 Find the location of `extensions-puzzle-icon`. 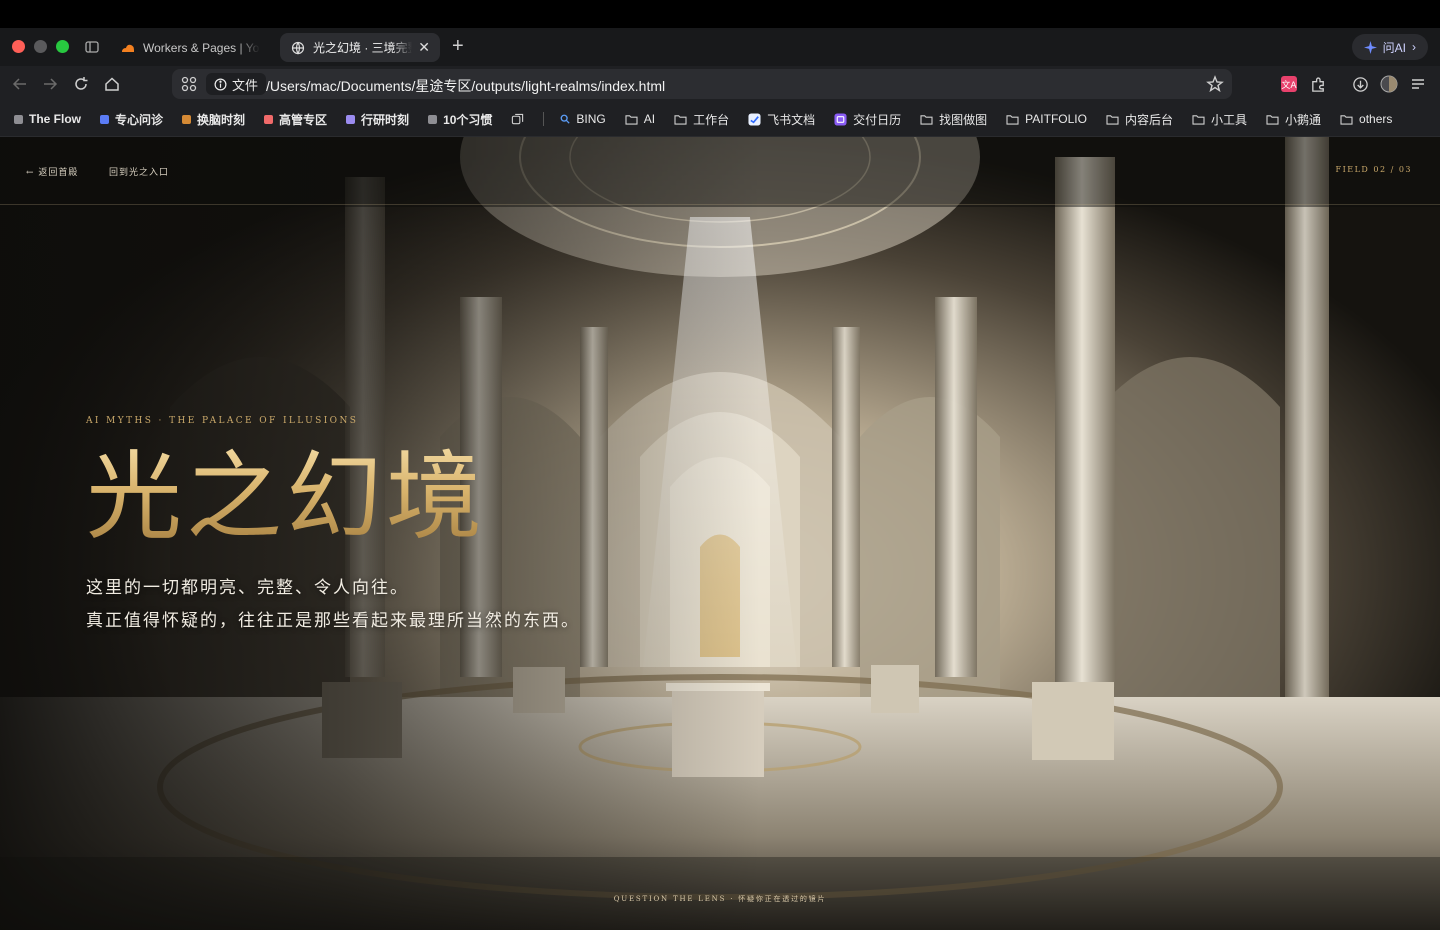

extensions-puzzle-icon is located at coordinates (1318, 84).